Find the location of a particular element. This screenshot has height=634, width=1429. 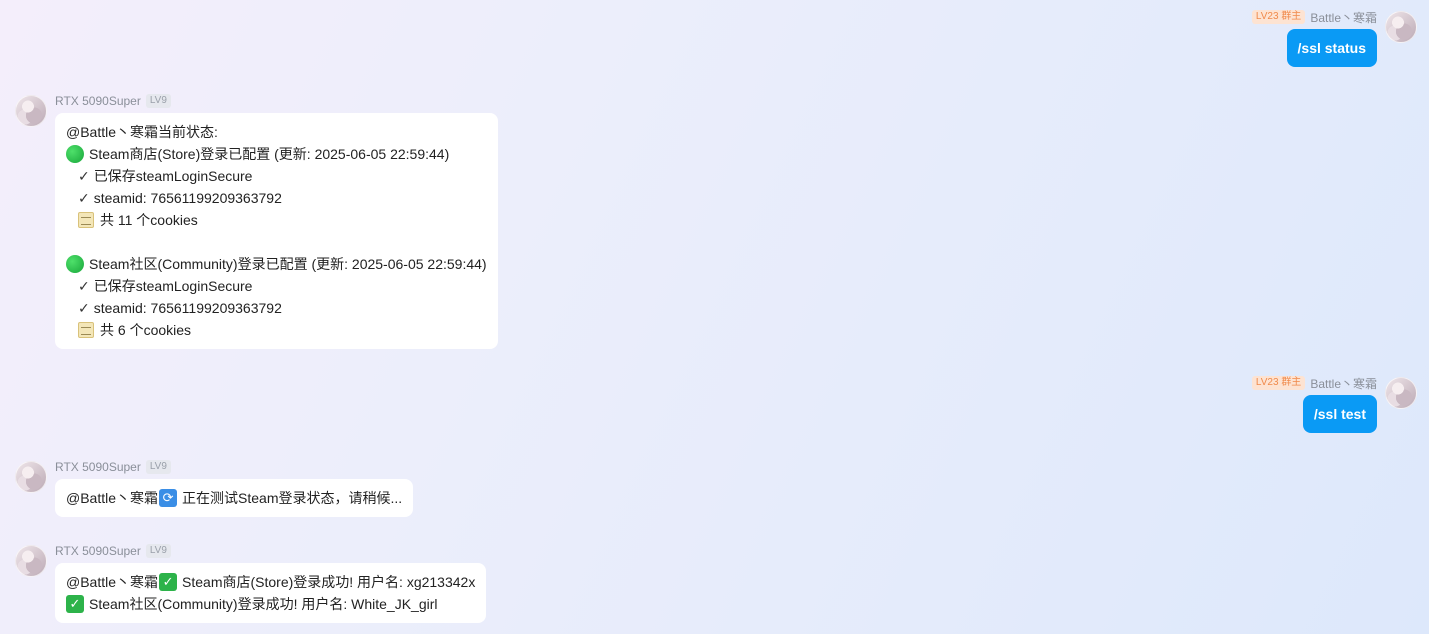

message-bubble-self: /ssl test is located at coordinates (1339, 414).